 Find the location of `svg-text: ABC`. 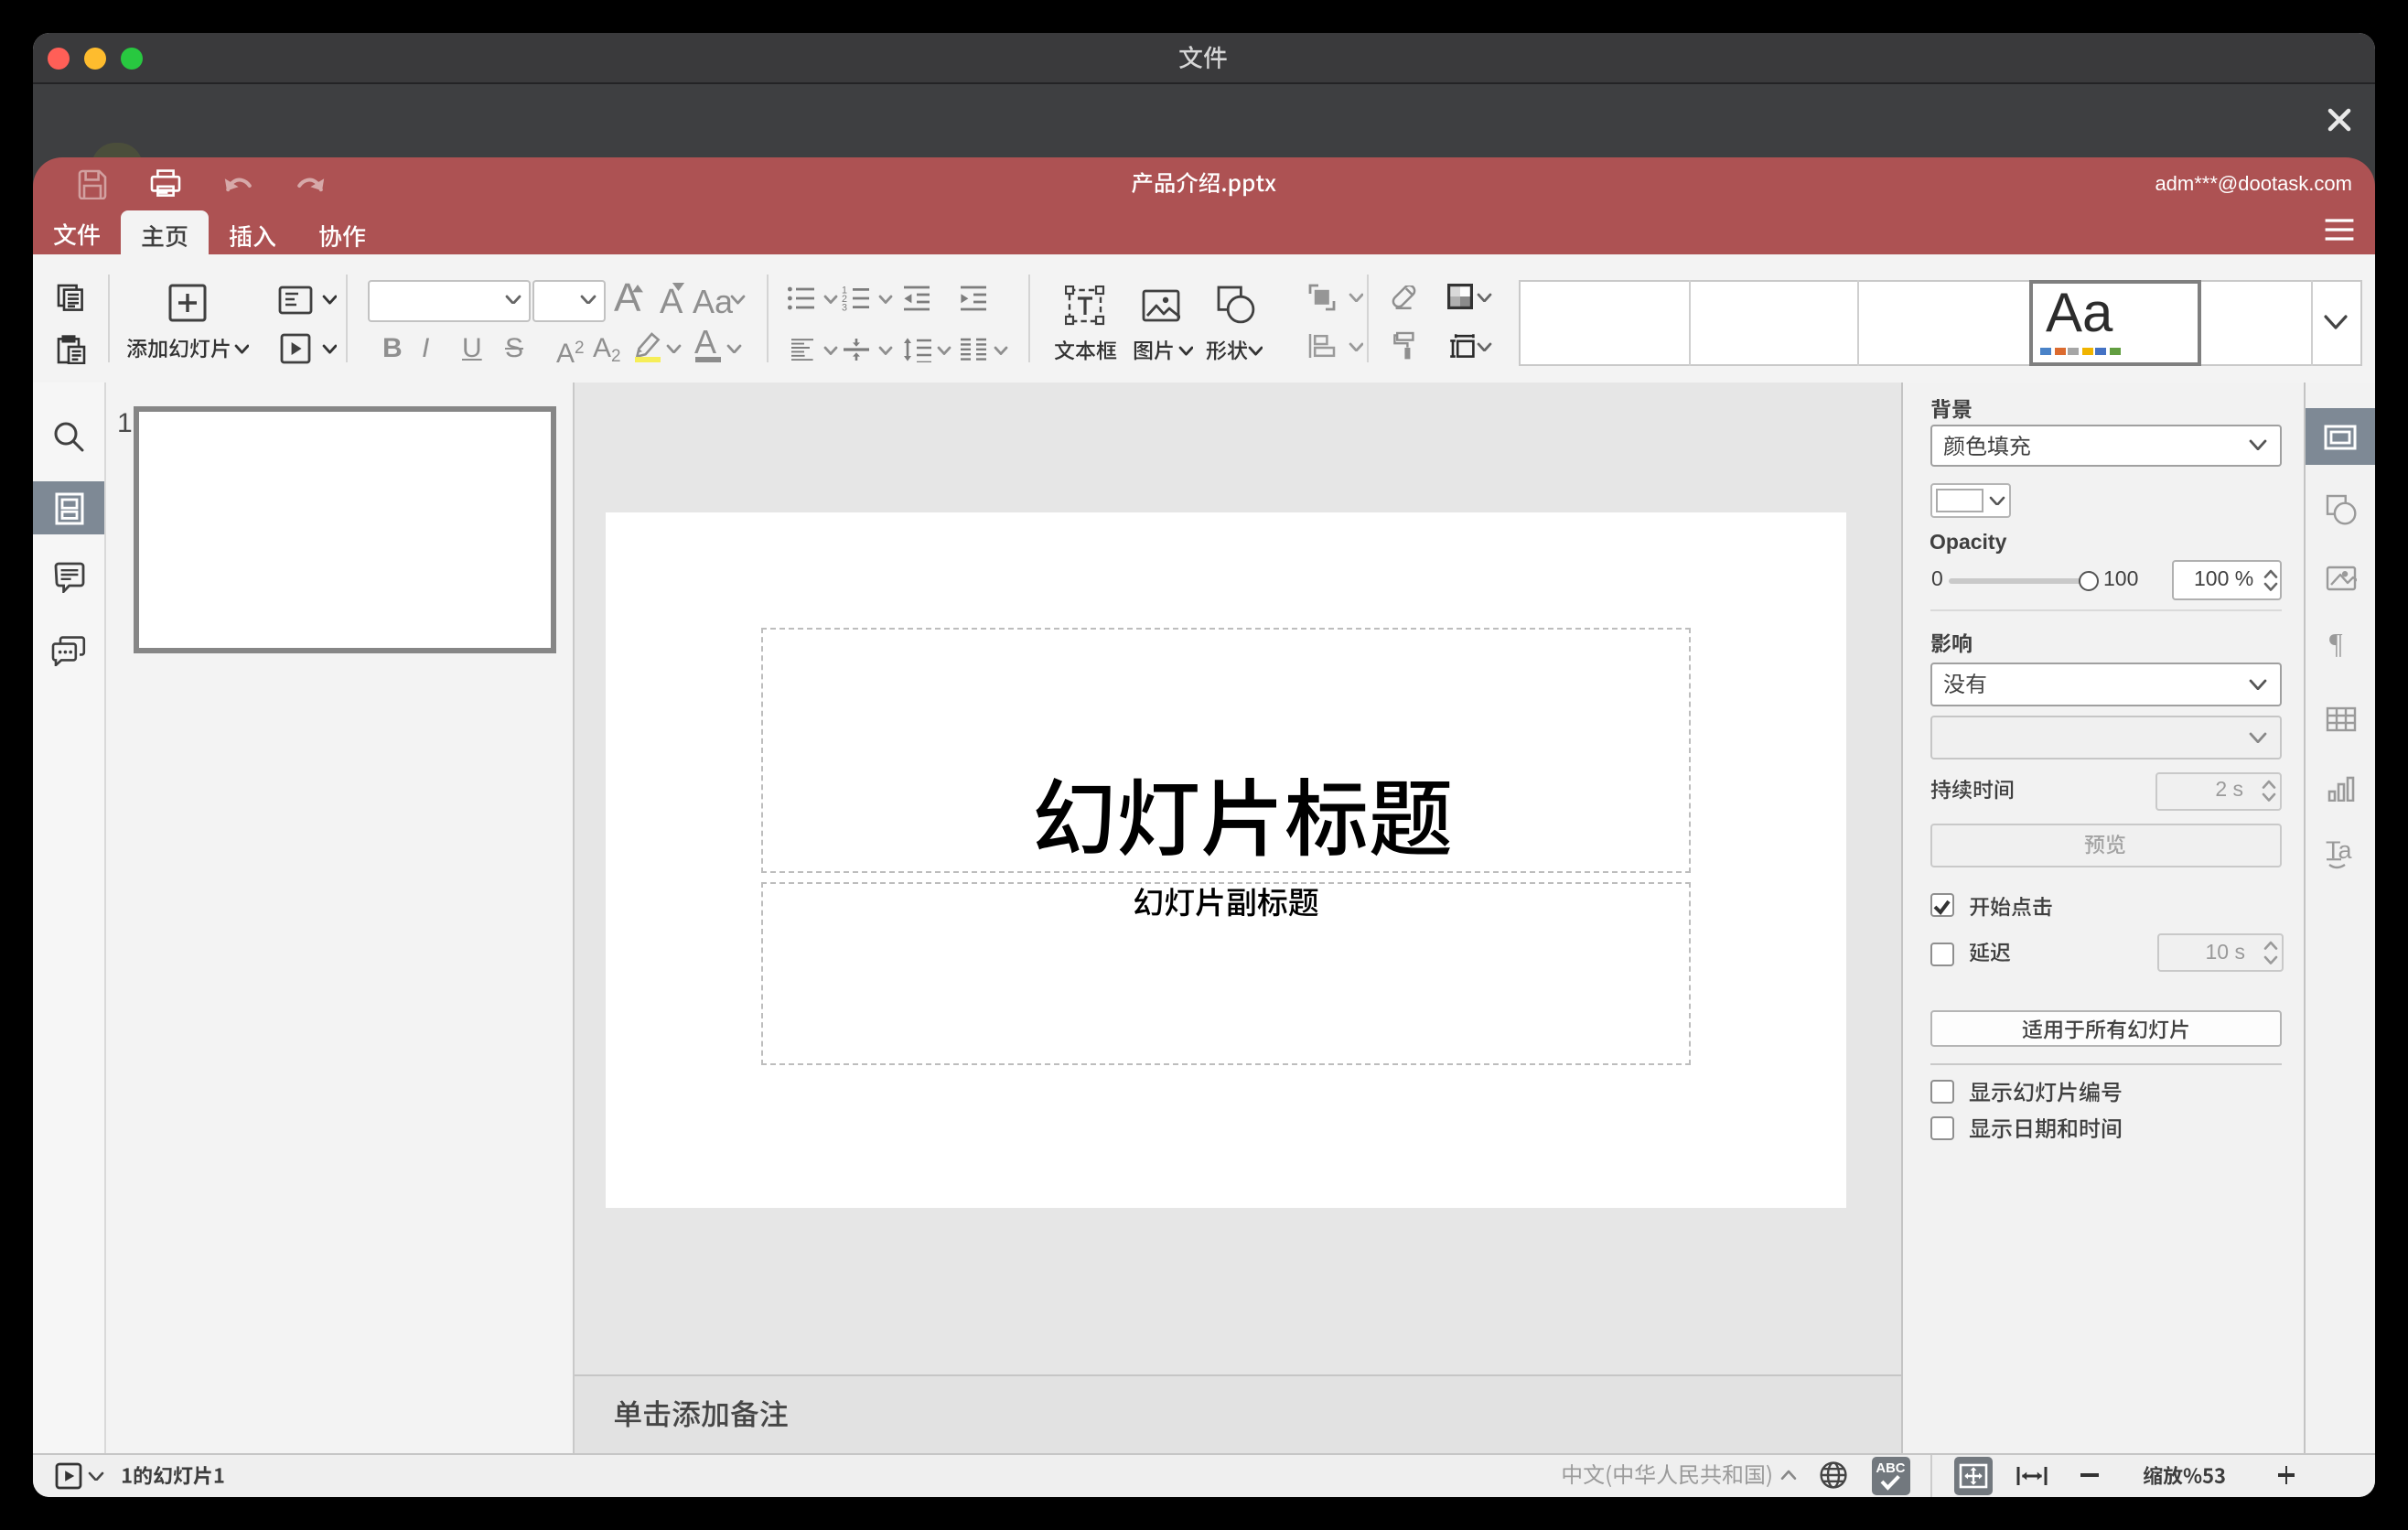

svg-text: ABC is located at coordinates (1889, 1467).